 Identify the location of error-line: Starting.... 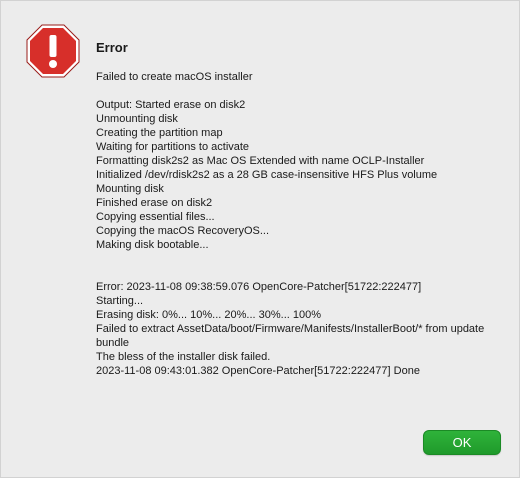
(120, 301).